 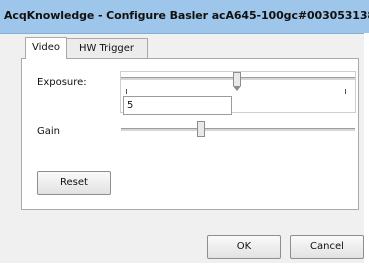 I want to click on cancel-button-label: Cancel, so click(x=327, y=246).